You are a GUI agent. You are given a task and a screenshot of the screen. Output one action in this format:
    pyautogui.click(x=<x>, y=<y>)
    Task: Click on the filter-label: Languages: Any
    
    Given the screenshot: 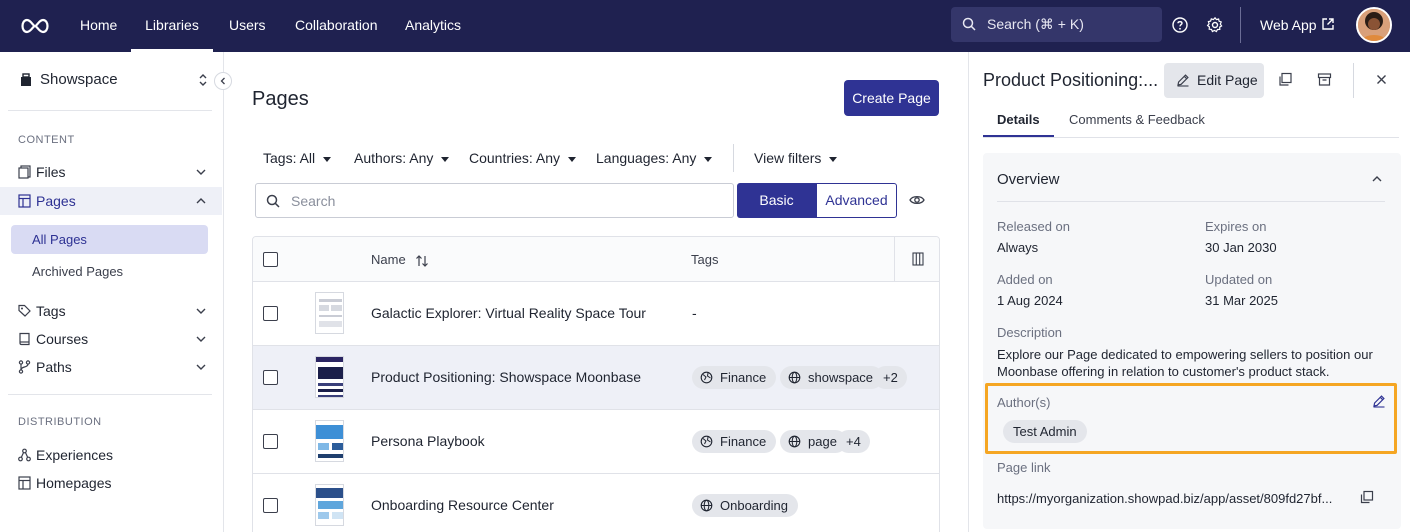 What is the action you would take?
    pyautogui.click(x=646, y=158)
    